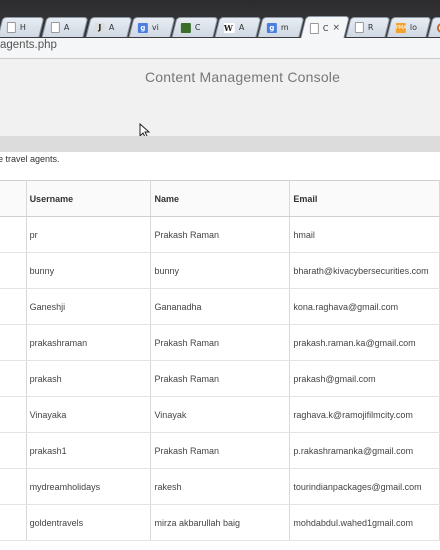 The image size is (440, 550). Describe the element at coordinates (89, 414) in the screenshot. I see `username-cell: Vinayaka` at that location.